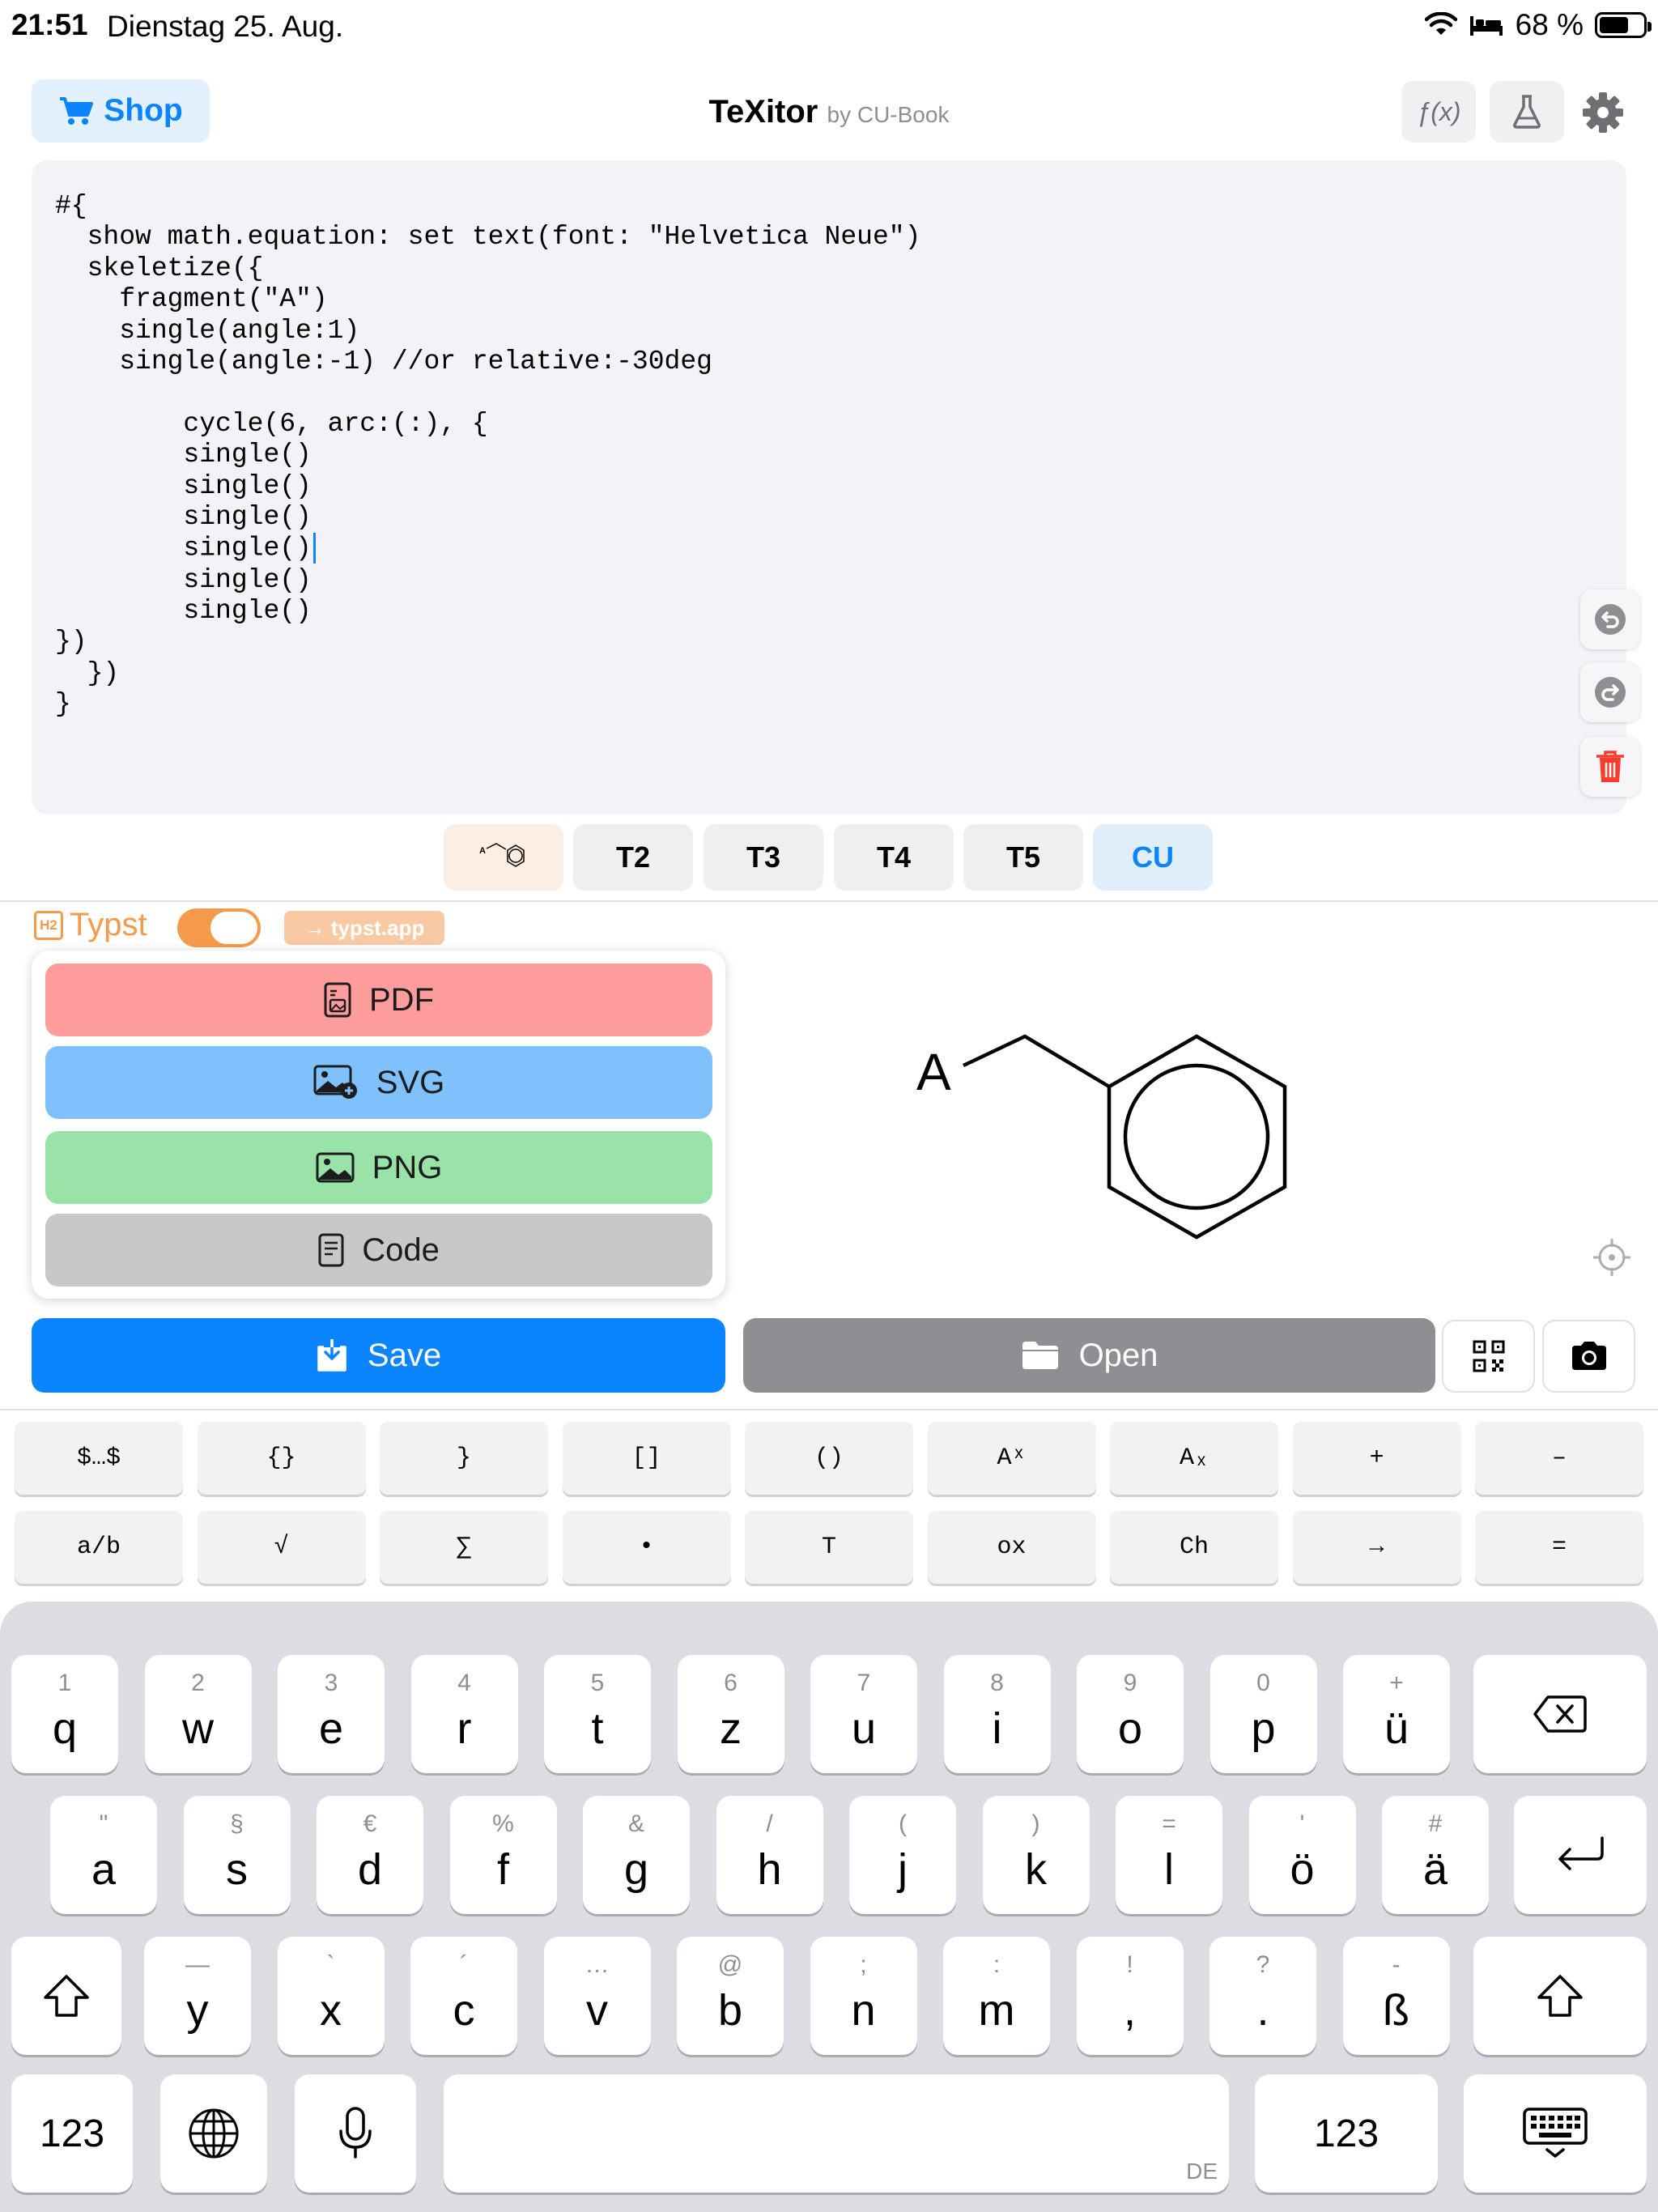  Describe the element at coordinates (331, 1250) in the screenshot. I see `code-document-icon` at that location.